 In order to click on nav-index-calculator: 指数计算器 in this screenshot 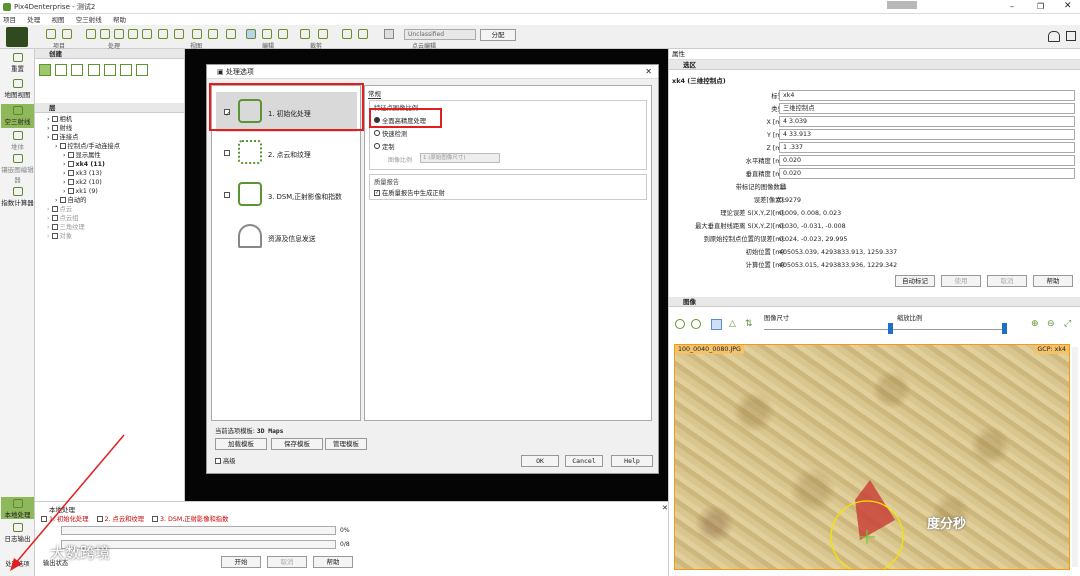, I will do `click(17, 197)`.